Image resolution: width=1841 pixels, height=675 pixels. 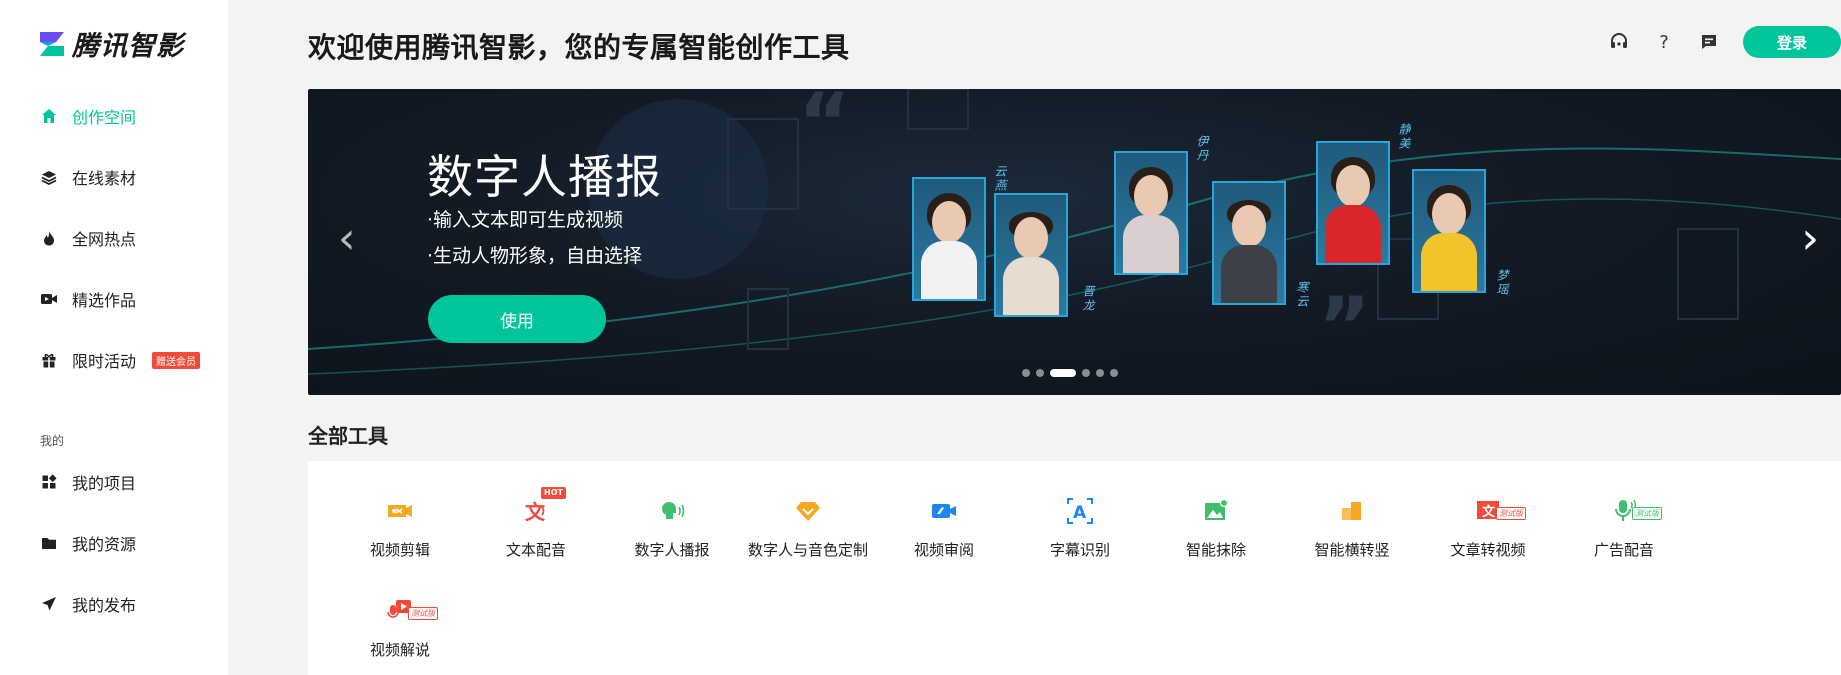 What do you see at coordinates (400, 511) in the screenshot?
I see `scissors-icon` at bounding box center [400, 511].